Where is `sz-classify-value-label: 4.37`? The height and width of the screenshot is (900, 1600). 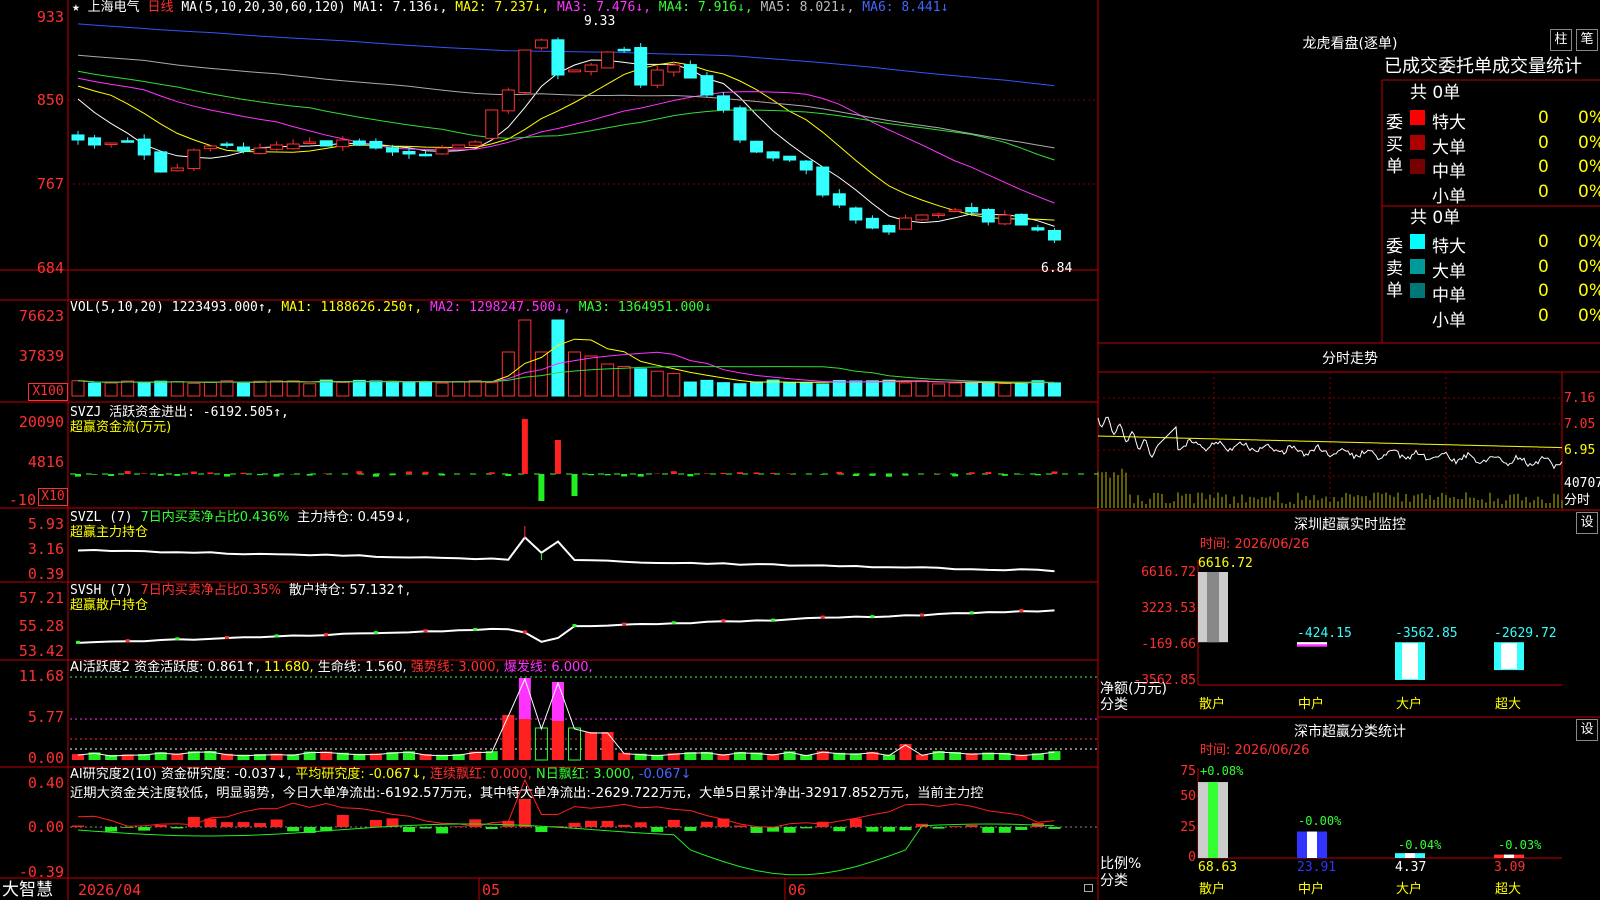
sz-classify-value-label: 4.37 is located at coordinates (1411, 867).